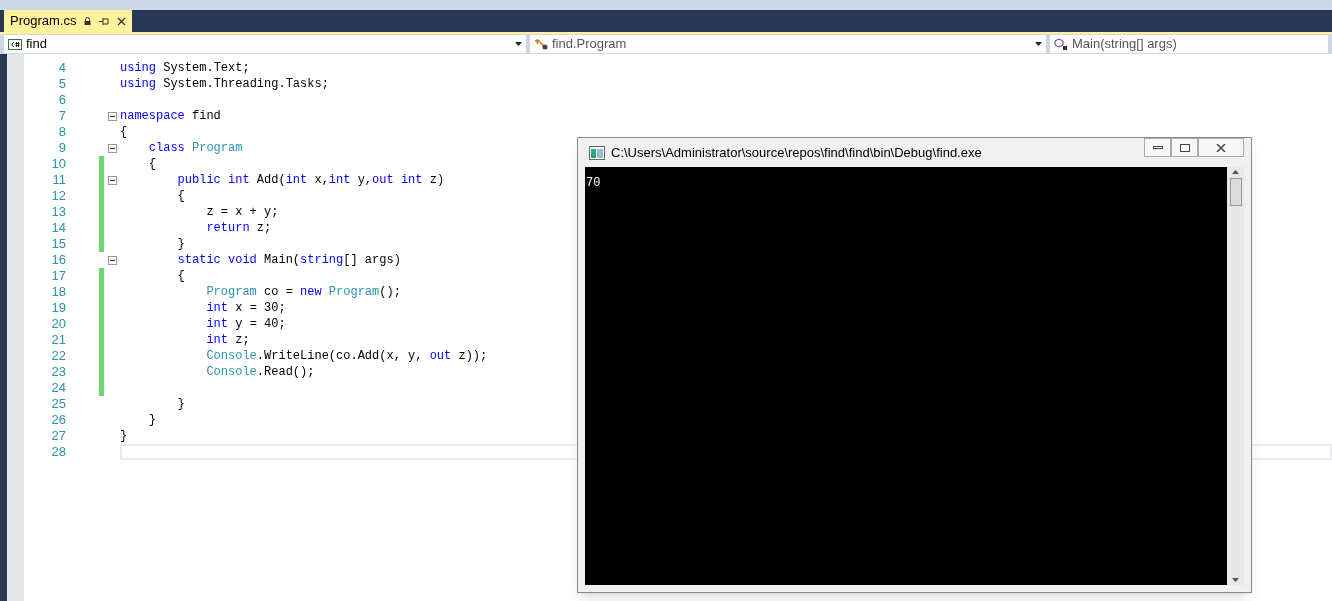 This screenshot has height=601, width=1332. Describe the element at coordinates (185, 68) in the screenshot. I see `code-line: using System.Text;` at that location.